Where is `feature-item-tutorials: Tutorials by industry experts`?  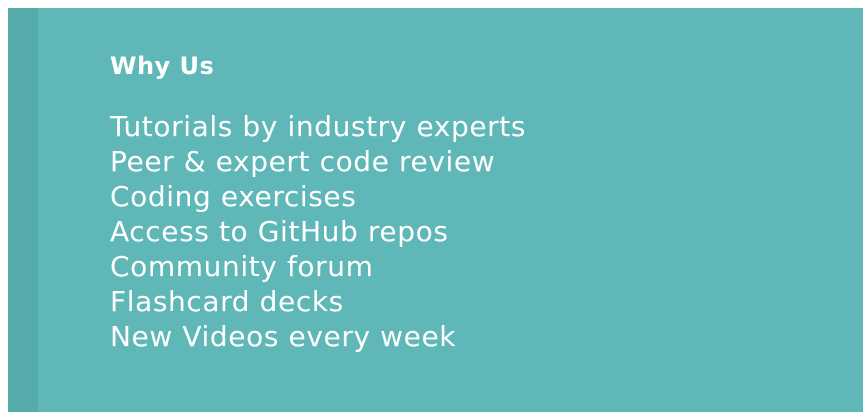 feature-item-tutorials: Tutorials by industry experts is located at coordinates (318, 126).